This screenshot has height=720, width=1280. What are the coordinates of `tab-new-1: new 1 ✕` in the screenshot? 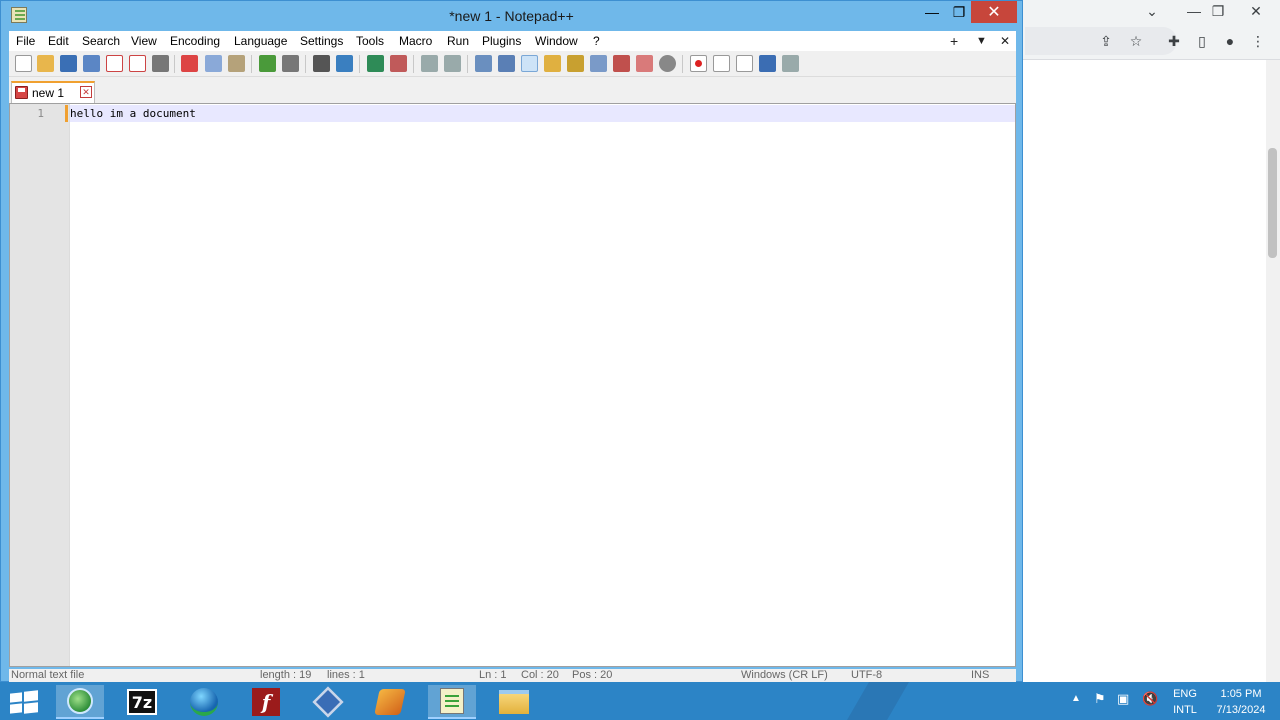 It's located at (53, 92).